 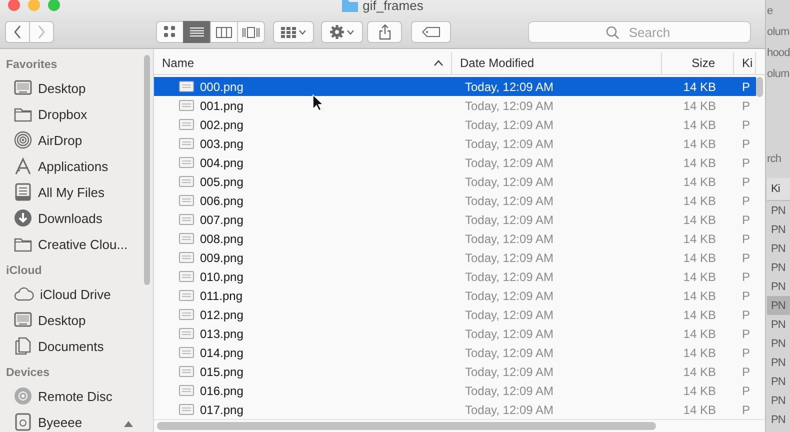 I want to click on file-name-cell: 013.png, so click(x=303, y=333).